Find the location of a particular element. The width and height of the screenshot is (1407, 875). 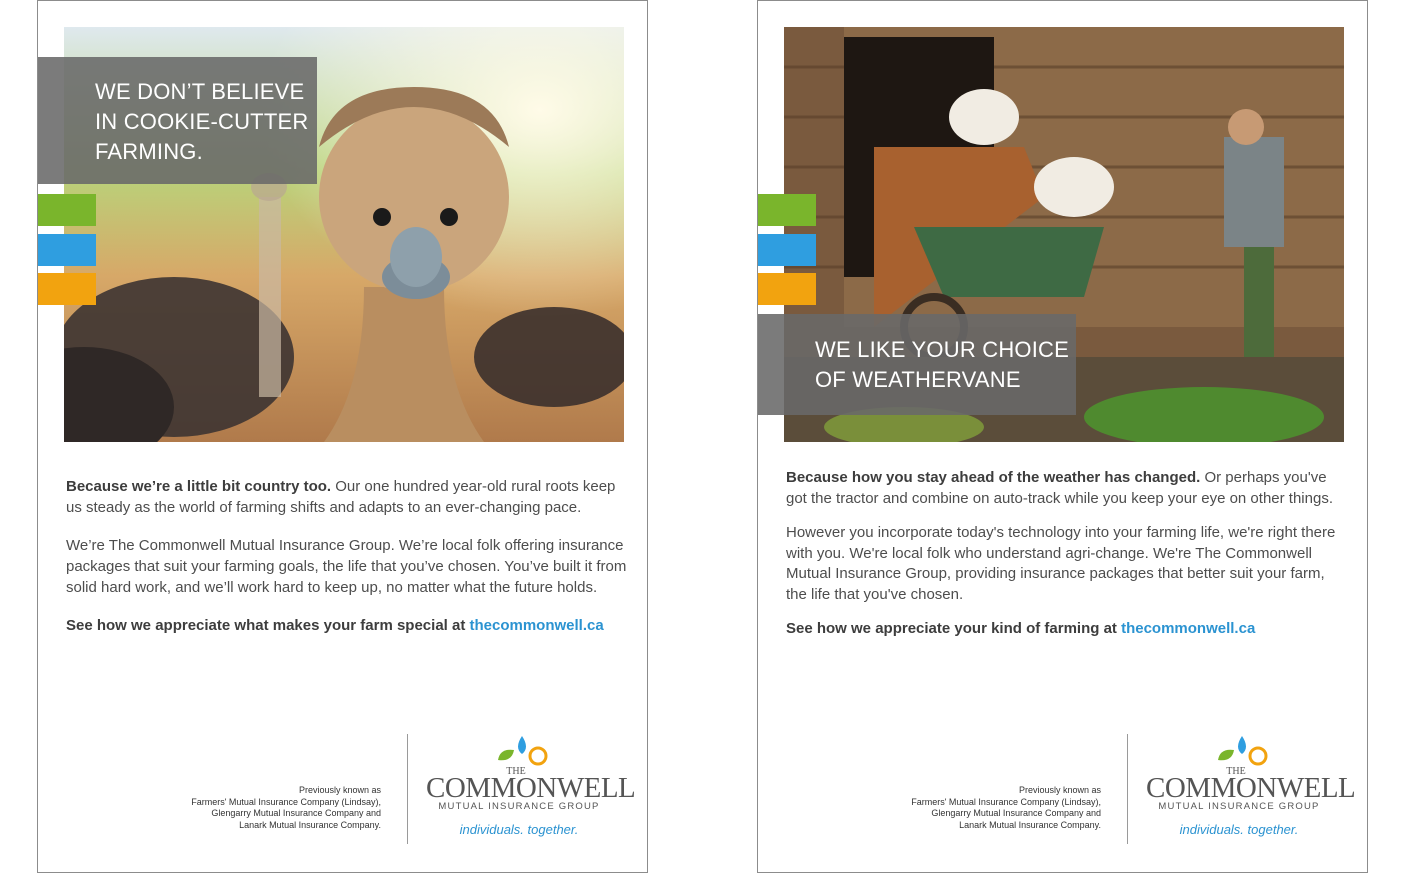

headline-line: WE LIKE YOUR CHOICE is located at coordinates (942, 349).